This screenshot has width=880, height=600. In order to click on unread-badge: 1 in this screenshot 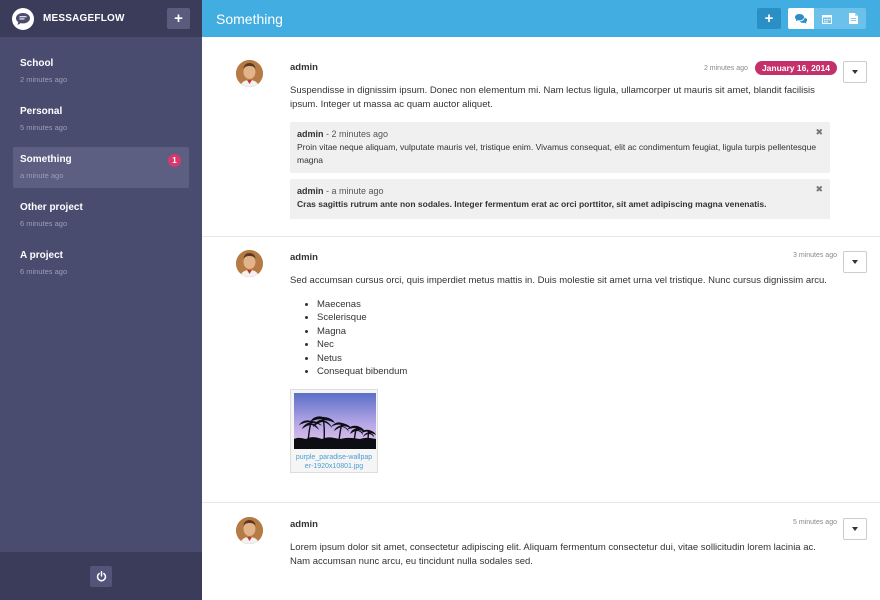, I will do `click(174, 160)`.